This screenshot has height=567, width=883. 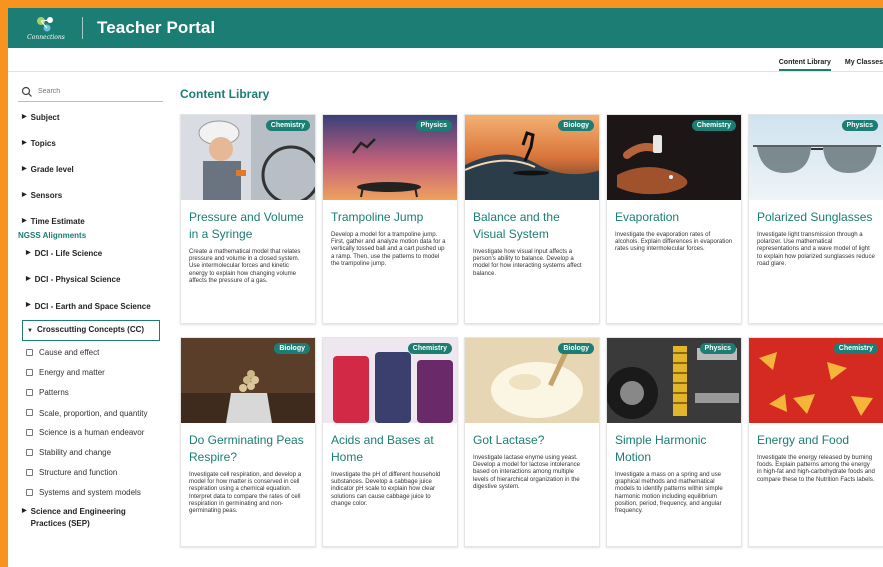 I want to click on cc-item-structure-function: Structure and function, so click(x=93, y=472).